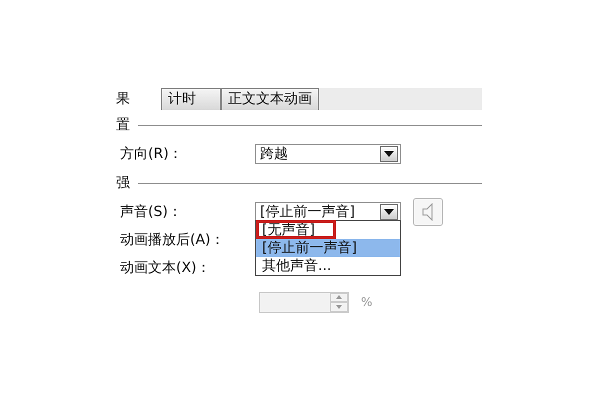 The width and height of the screenshot is (600, 400). I want to click on speaker-icon, so click(428, 212).